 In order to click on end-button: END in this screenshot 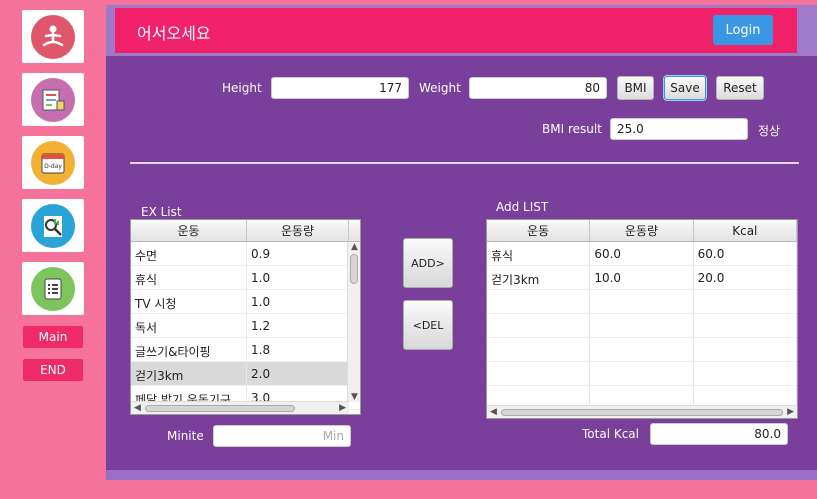, I will do `click(53, 370)`.